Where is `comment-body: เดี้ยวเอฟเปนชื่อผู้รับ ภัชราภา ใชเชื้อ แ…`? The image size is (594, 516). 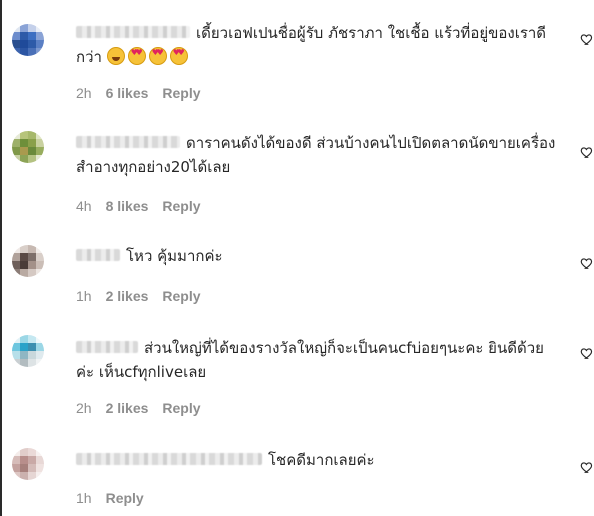
comment-body: เดี้ยวเอฟเปนชื่อผู้รับ ภัชราภา ใชเชื้อ แ… is located at coordinates (316, 45).